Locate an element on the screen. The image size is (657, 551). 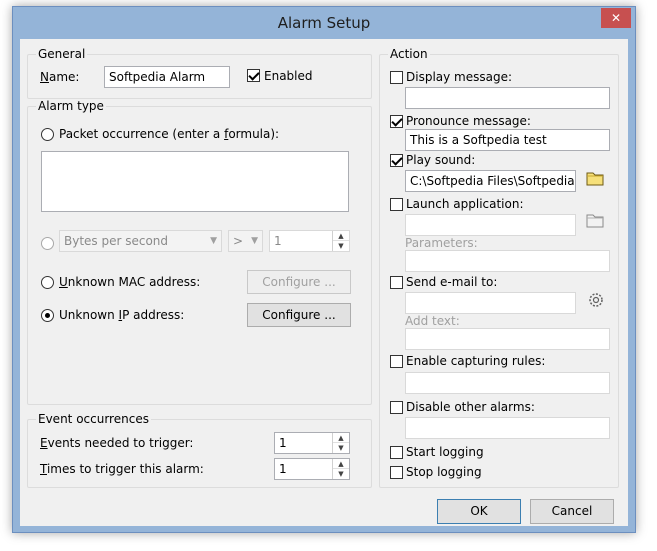
capturing-rules-label: Enable capturing rules: is located at coordinates (476, 361).